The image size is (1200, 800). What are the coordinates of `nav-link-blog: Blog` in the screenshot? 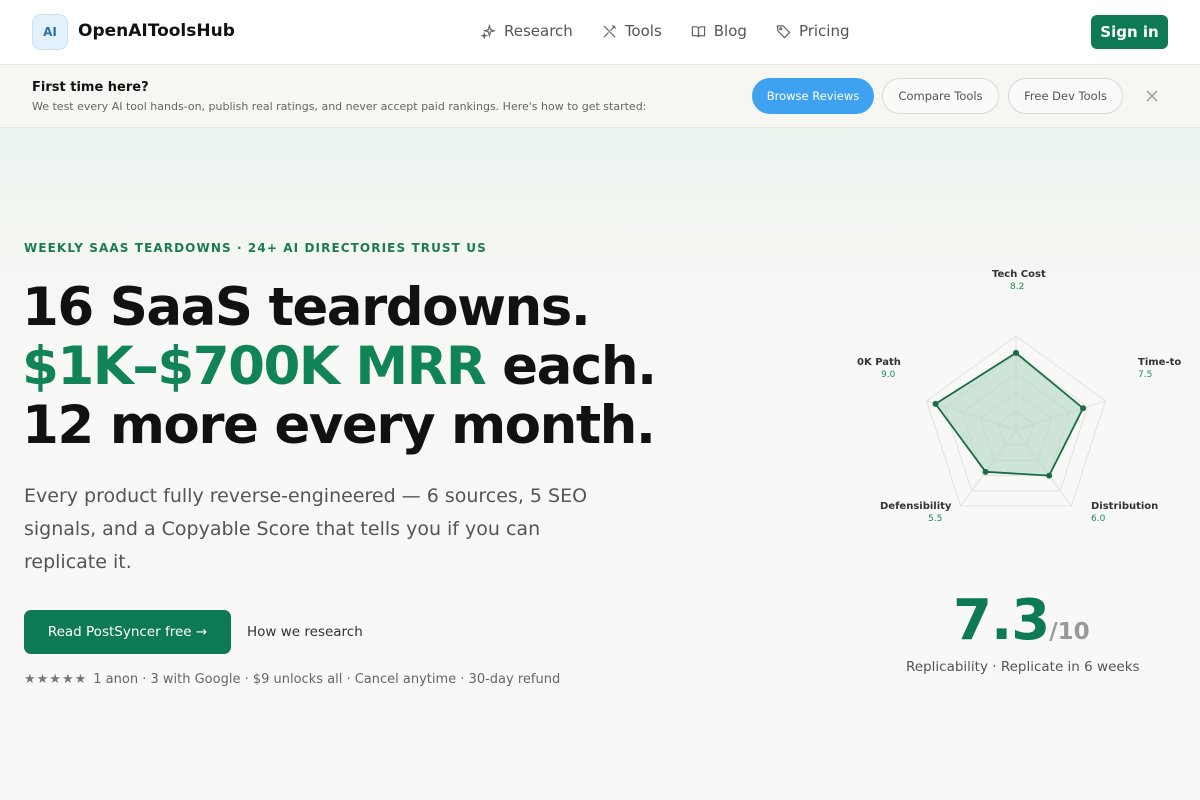 It's located at (719, 31).